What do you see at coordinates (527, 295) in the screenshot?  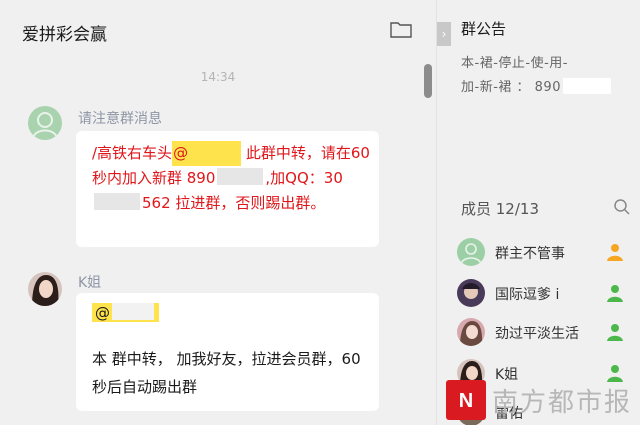 I see `member-name: 国际逗爹 i` at bounding box center [527, 295].